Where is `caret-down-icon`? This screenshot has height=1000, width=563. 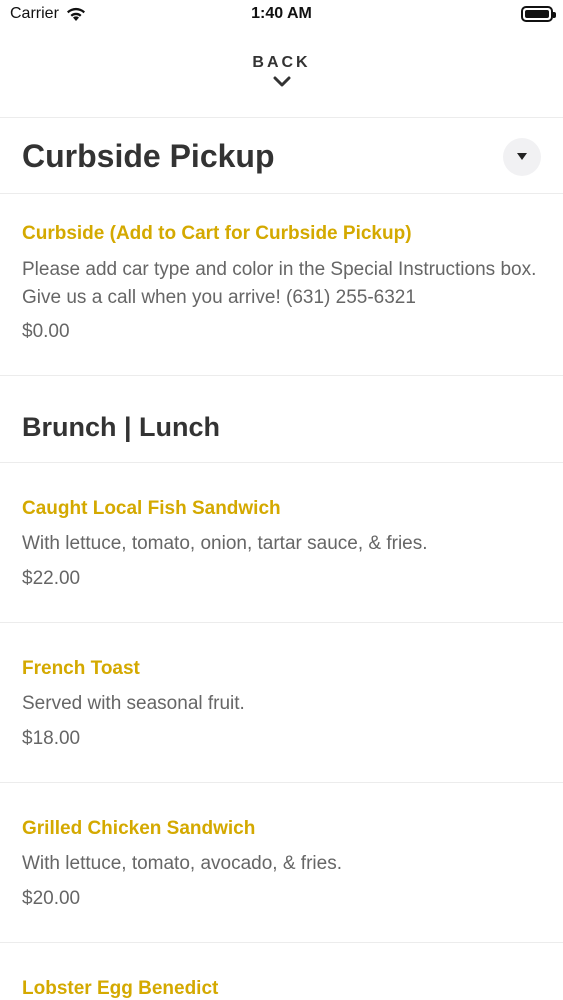 caret-down-icon is located at coordinates (522, 156).